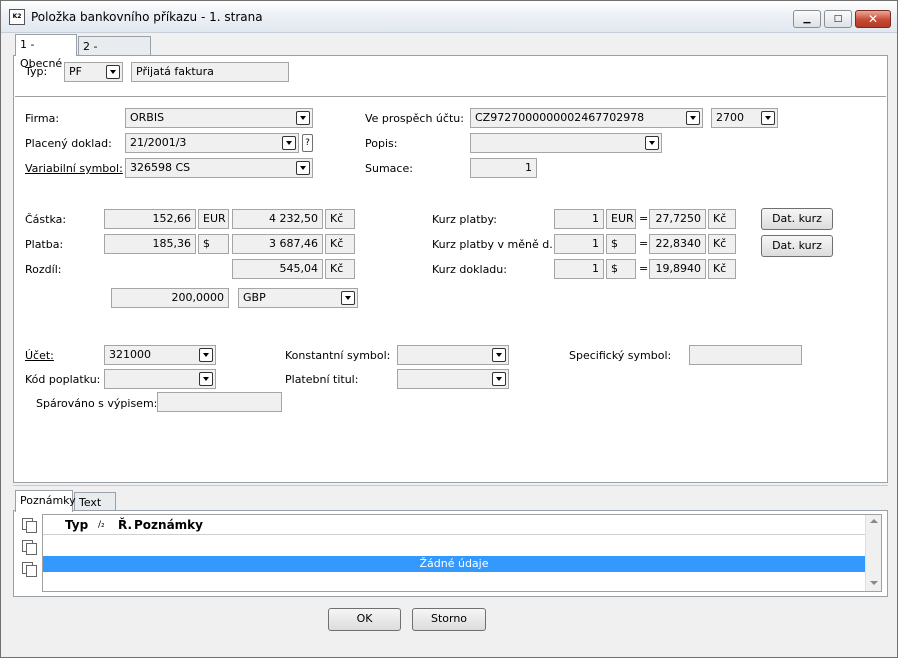 Image resolution: width=898 pixels, height=658 pixels. I want to click on castka-value: 152,66, so click(150, 219).